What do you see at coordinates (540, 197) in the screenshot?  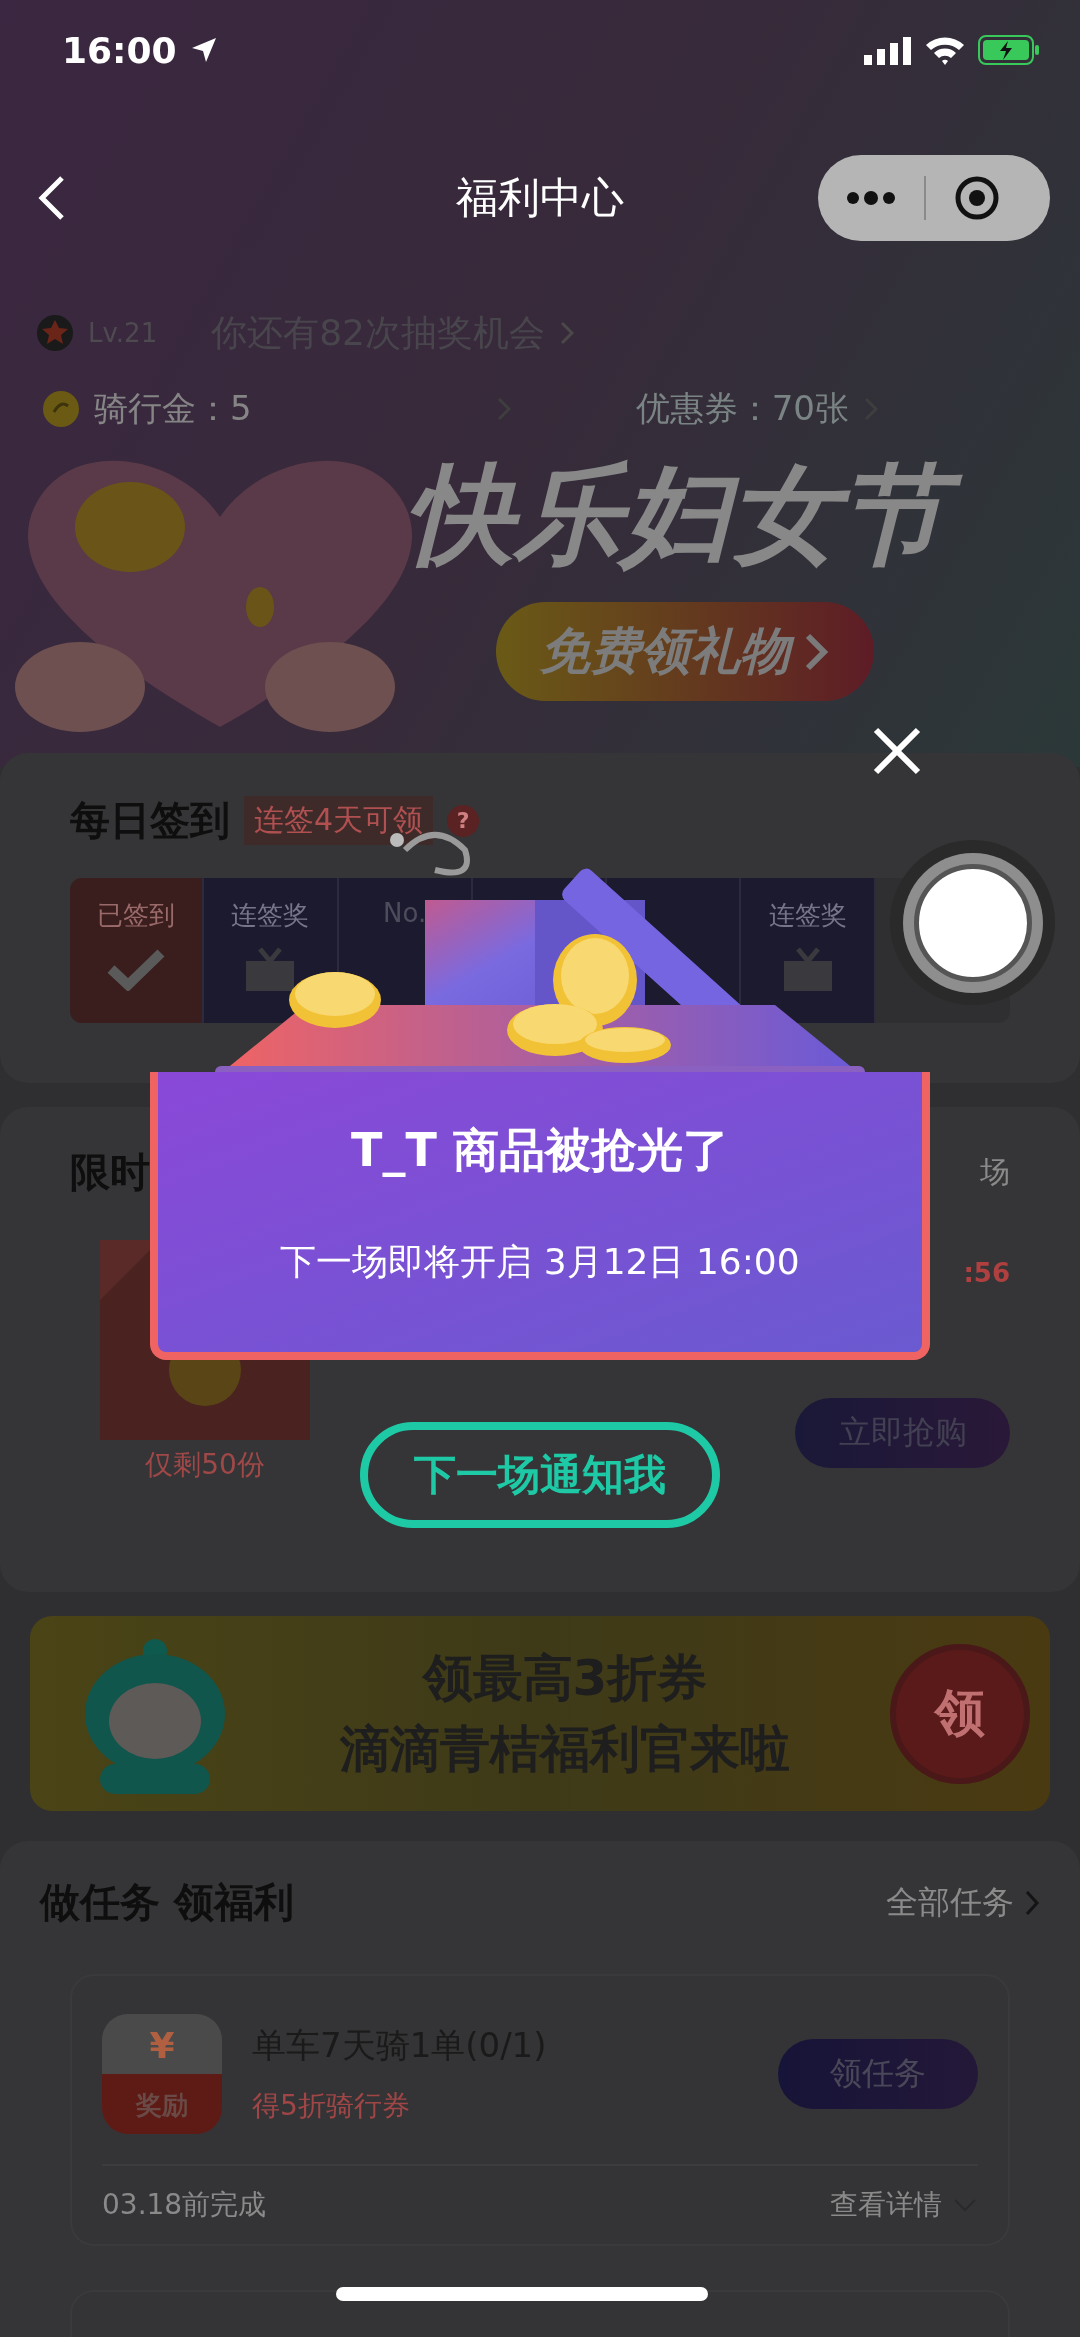 I see `page-title: 福利中心` at bounding box center [540, 197].